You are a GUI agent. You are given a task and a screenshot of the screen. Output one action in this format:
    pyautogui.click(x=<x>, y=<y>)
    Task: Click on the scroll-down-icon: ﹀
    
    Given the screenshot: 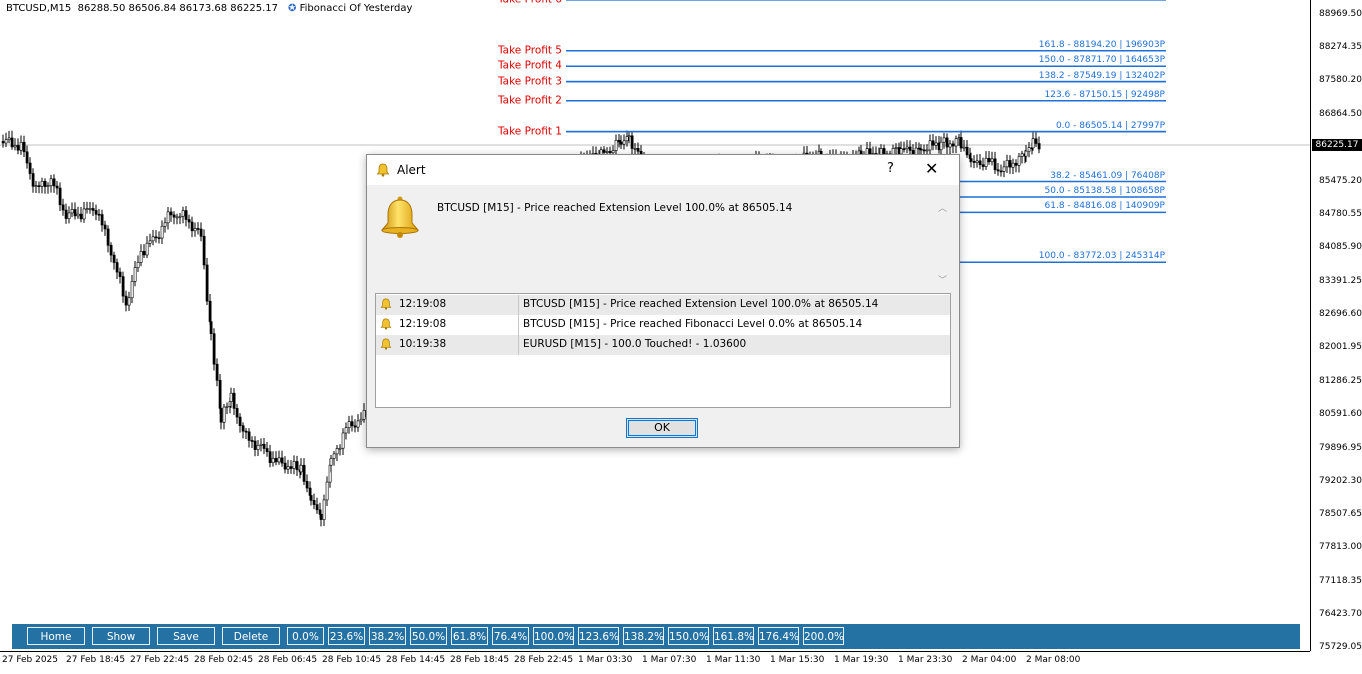 What is the action you would take?
    pyautogui.click(x=942, y=279)
    